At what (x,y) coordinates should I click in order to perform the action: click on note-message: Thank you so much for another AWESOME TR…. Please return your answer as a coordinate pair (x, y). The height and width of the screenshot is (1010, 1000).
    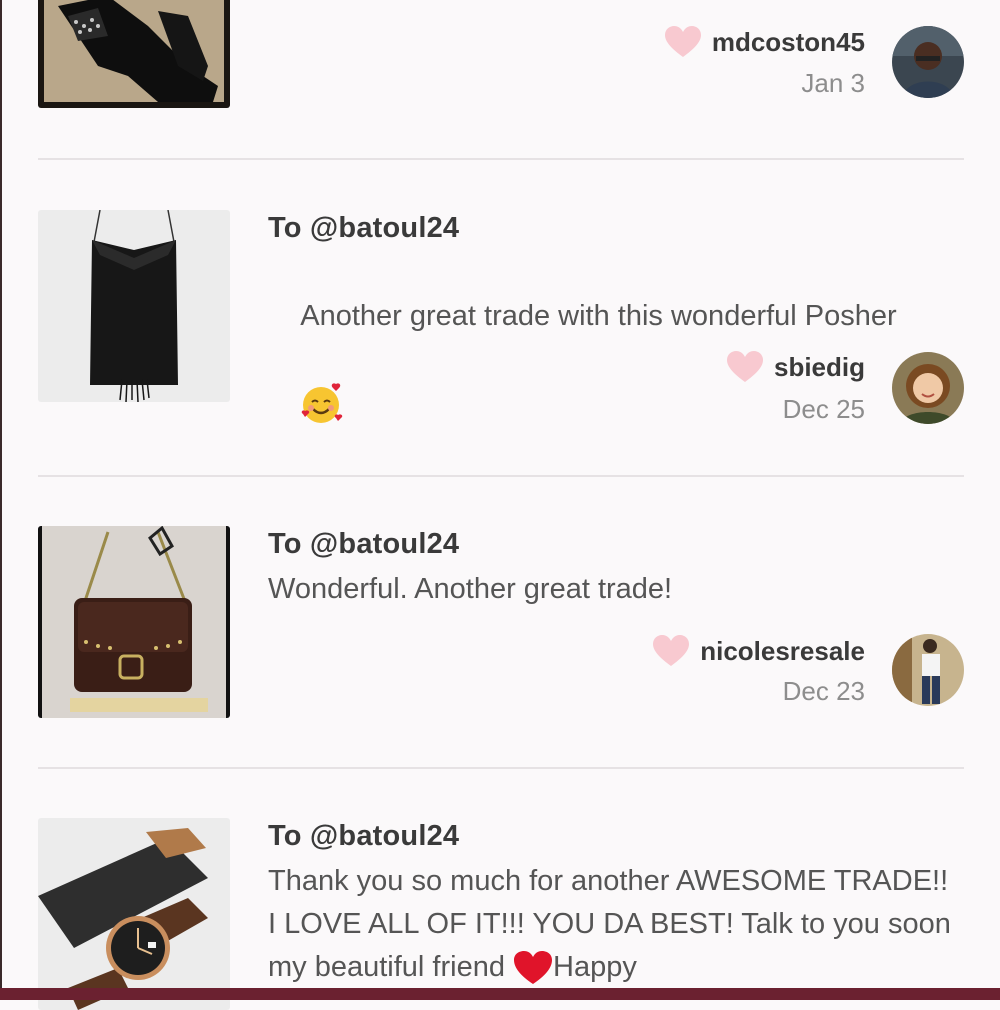
    Looking at the image, I should click on (613, 924).